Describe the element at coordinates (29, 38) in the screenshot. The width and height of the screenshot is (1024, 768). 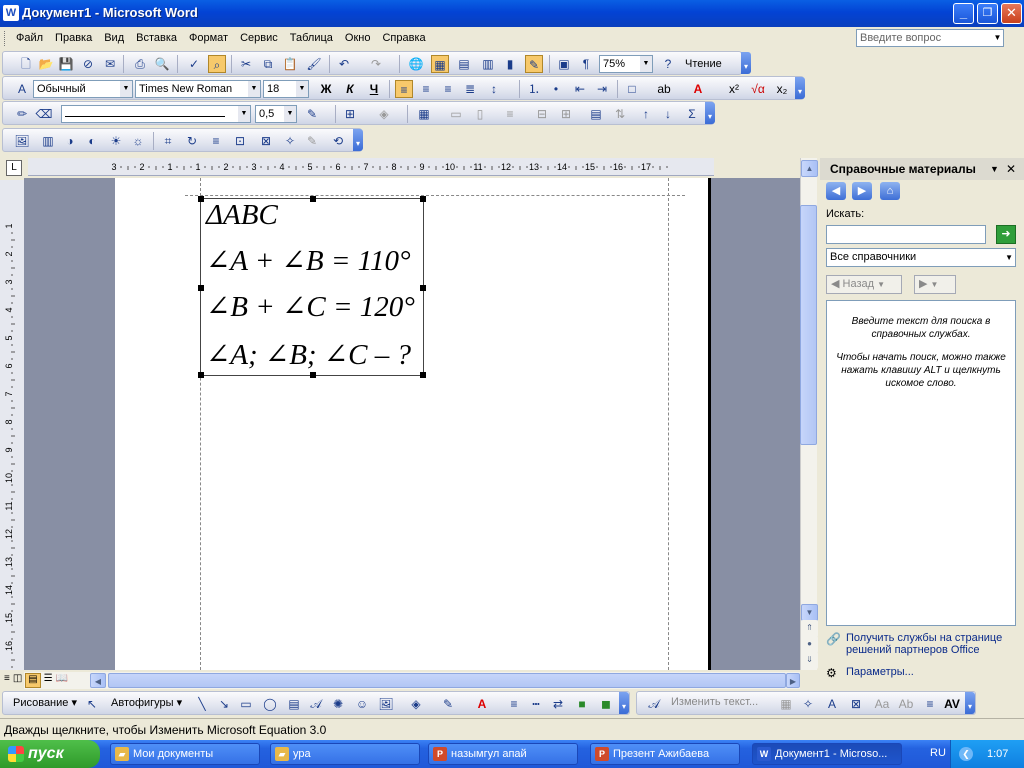
I see `menu-file: Файл` at that location.